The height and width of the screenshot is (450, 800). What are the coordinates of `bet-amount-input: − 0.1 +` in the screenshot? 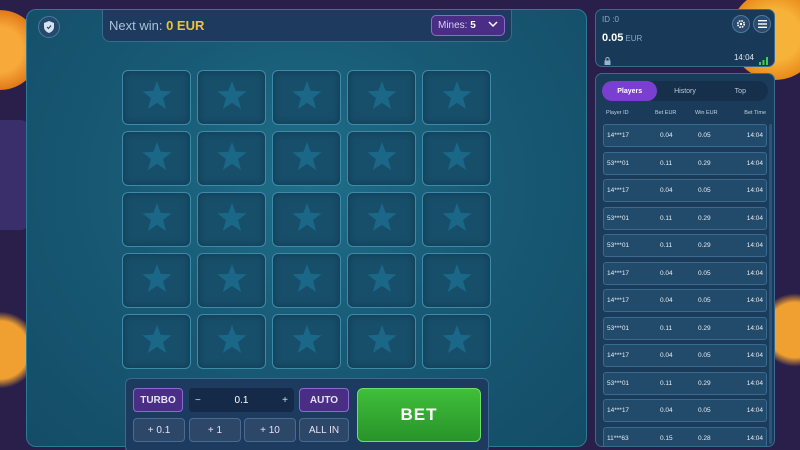 It's located at (241, 400).